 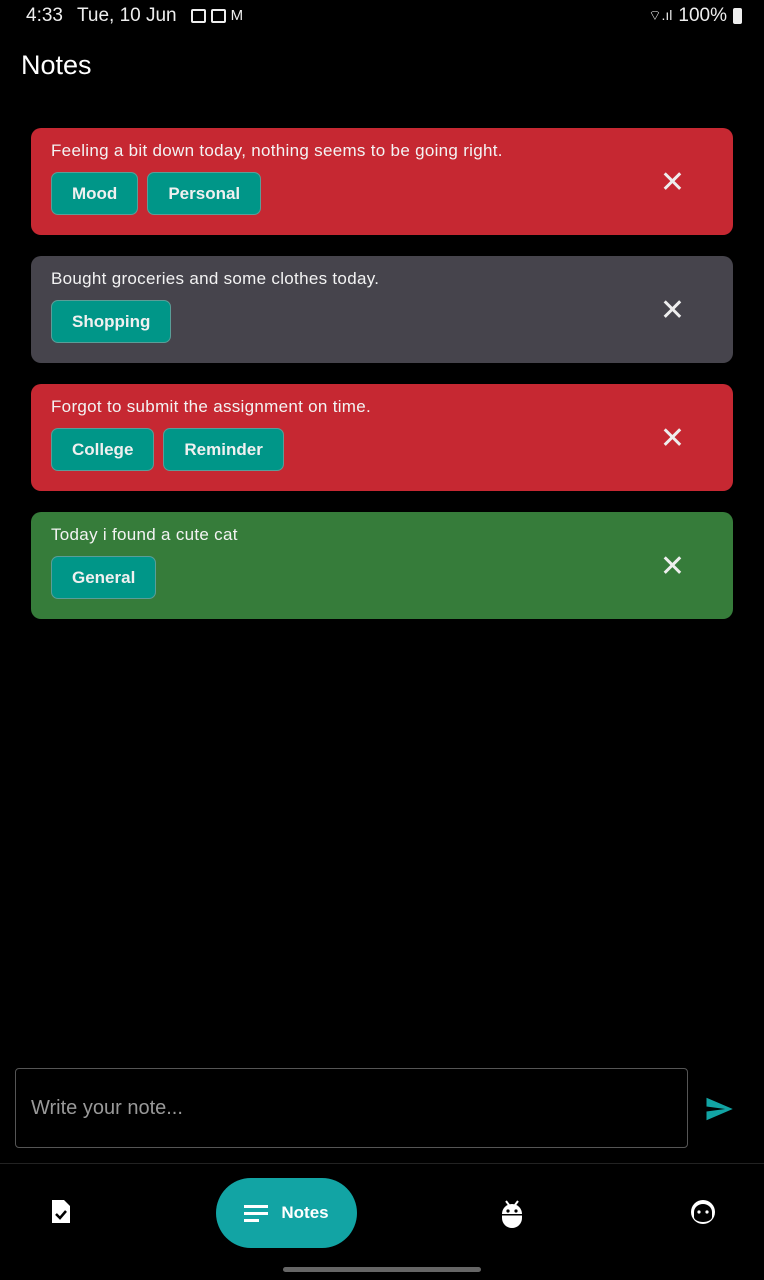 What do you see at coordinates (95, 193) in the screenshot?
I see `tag-chip: Mood` at bounding box center [95, 193].